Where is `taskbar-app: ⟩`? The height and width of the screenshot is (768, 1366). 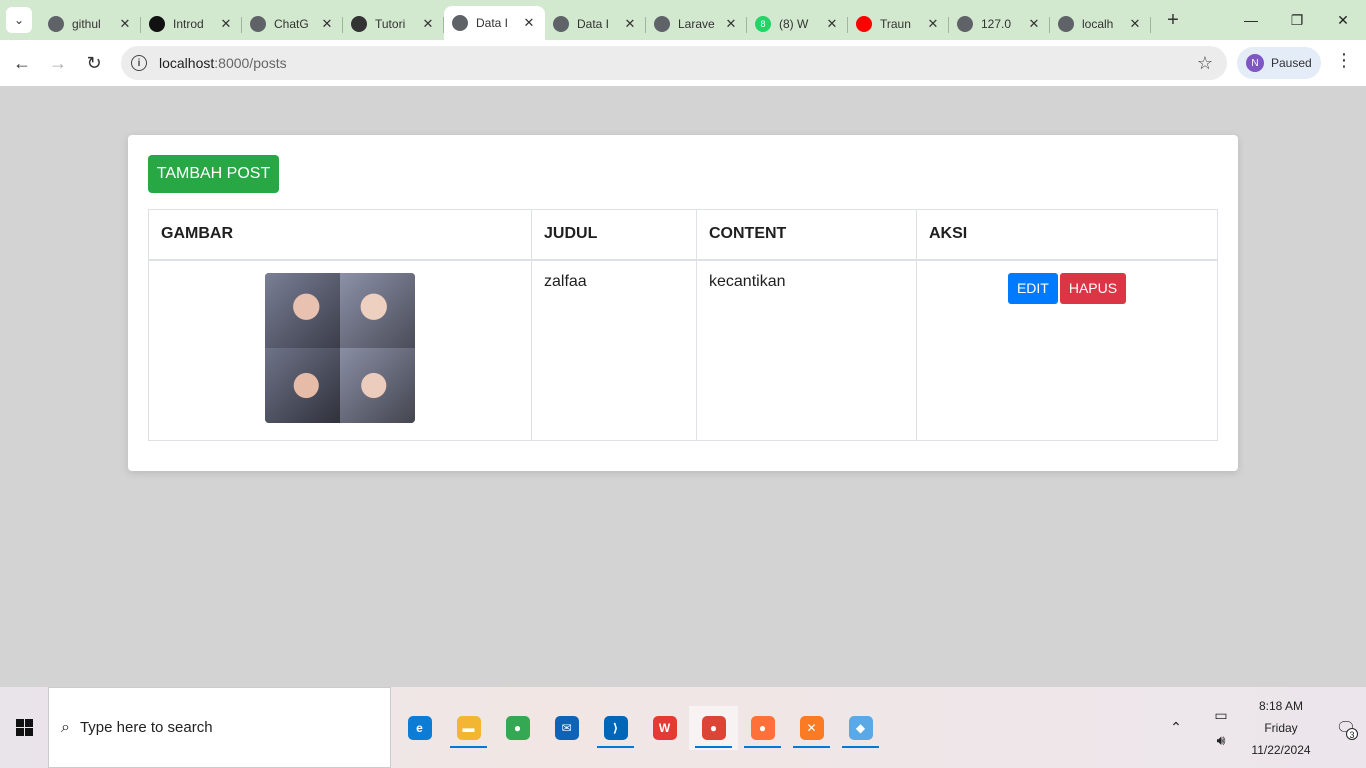 taskbar-app: ⟩ is located at coordinates (615, 728).